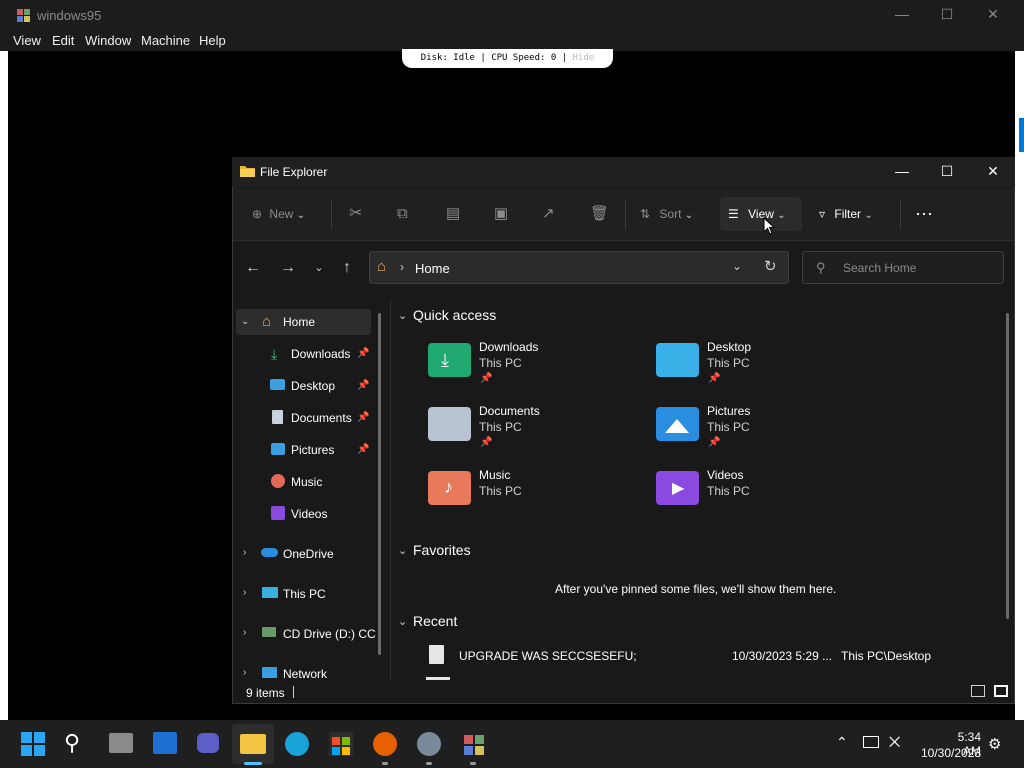  Describe the element at coordinates (253, 268) in the screenshot. I see `back-arrow-icon: ←` at that location.